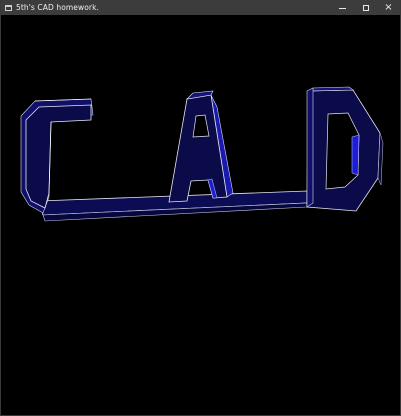 The width and height of the screenshot is (401, 416). I want to click on app-window-icon, so click(8, 7).